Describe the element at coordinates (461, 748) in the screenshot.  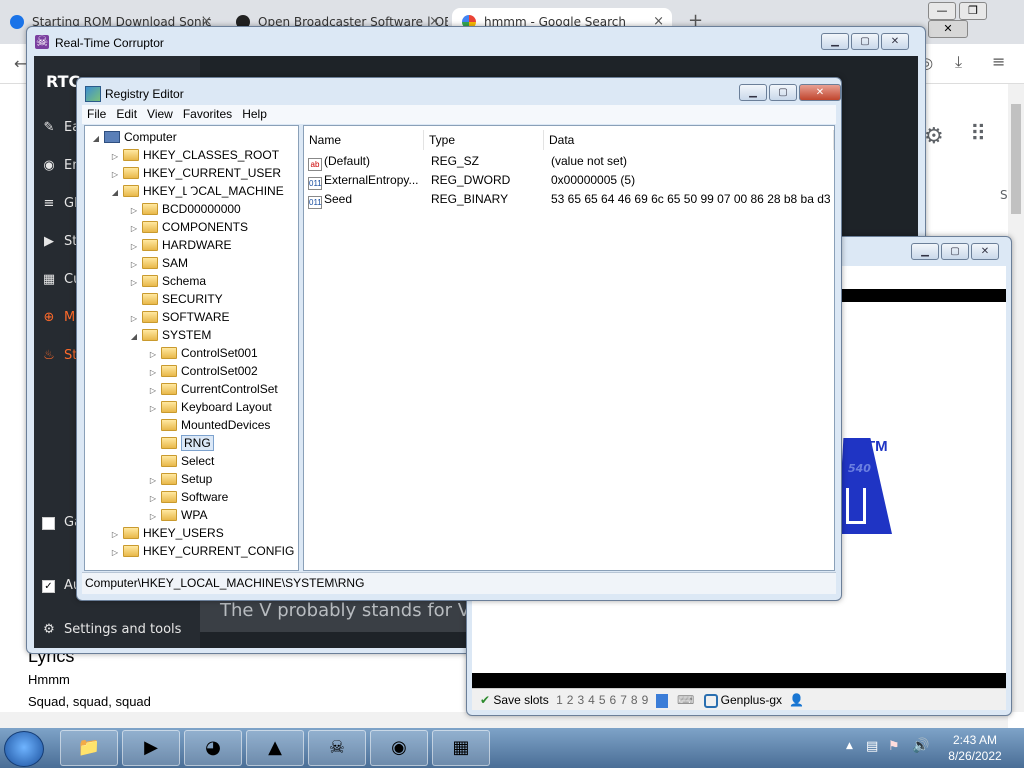
I see `taskbar-app-regedit: ▦` at that location.